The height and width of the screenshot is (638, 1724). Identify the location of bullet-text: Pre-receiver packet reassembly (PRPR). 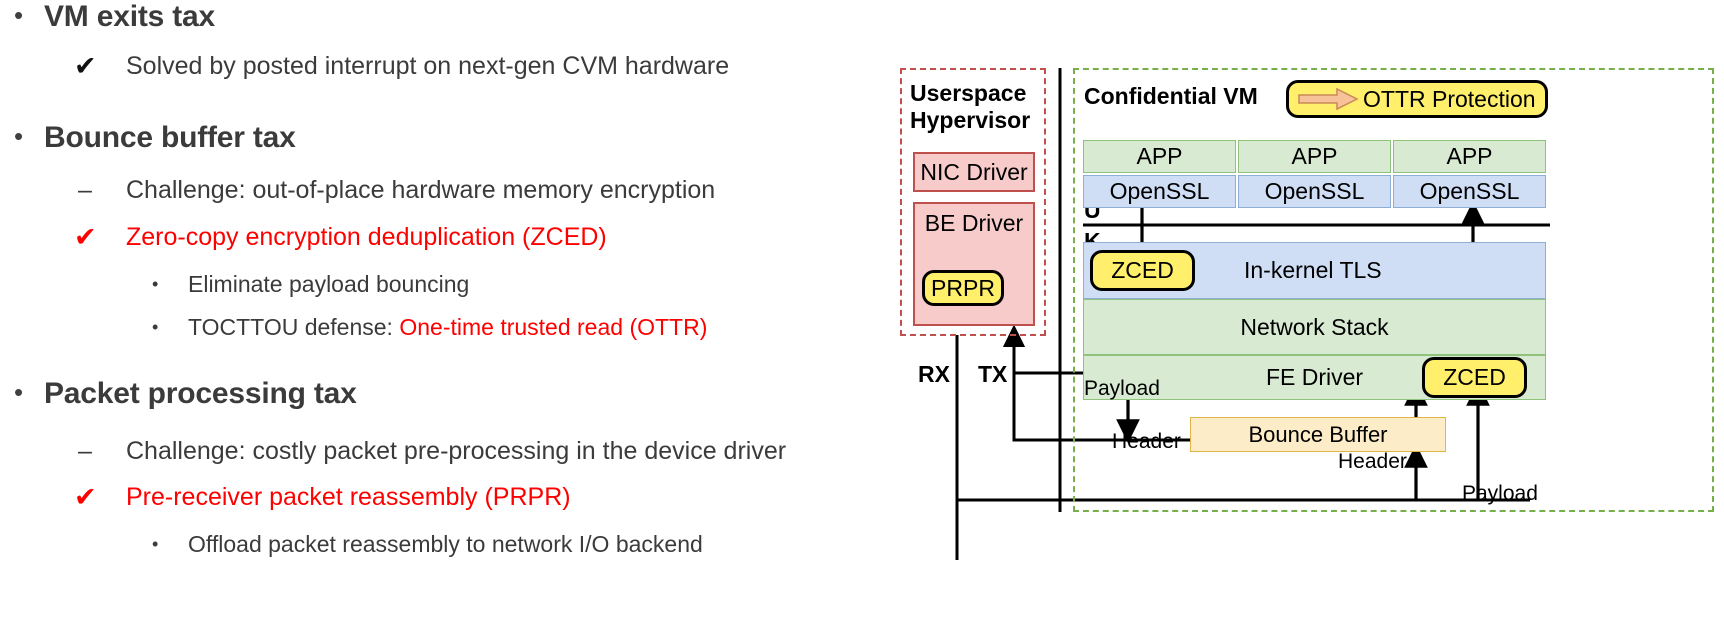
(348, 497).